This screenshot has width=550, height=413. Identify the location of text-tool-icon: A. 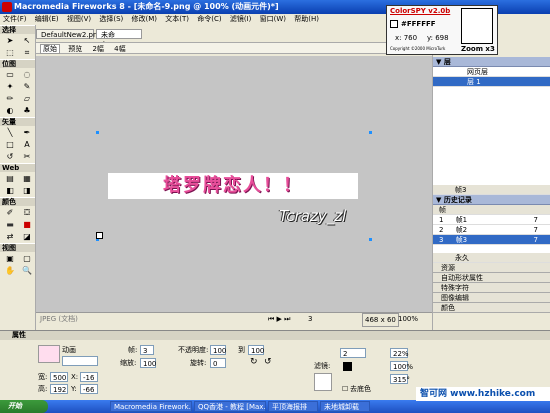
(27, 144).